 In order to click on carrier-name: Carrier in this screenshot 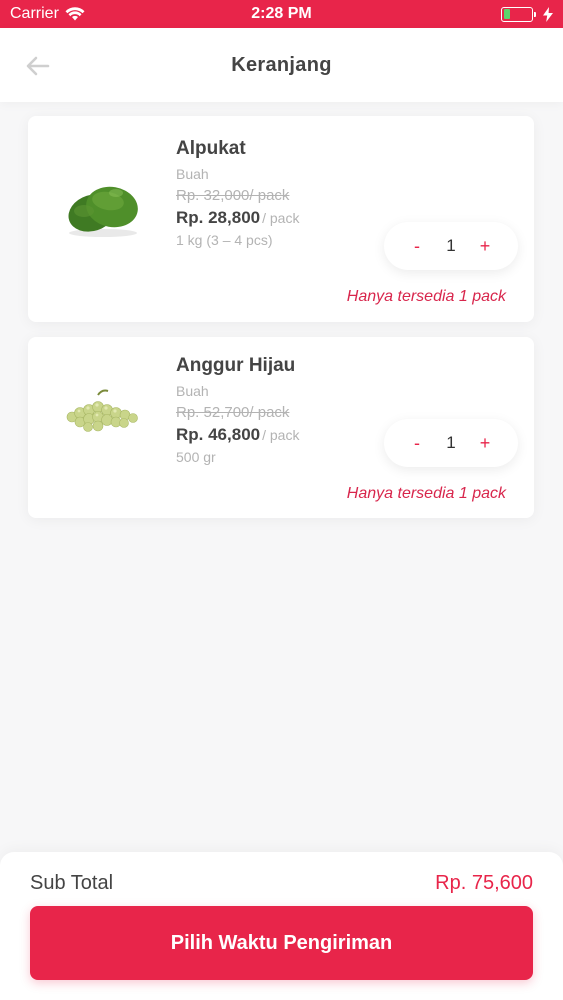, I will do `click(34, 13)`.